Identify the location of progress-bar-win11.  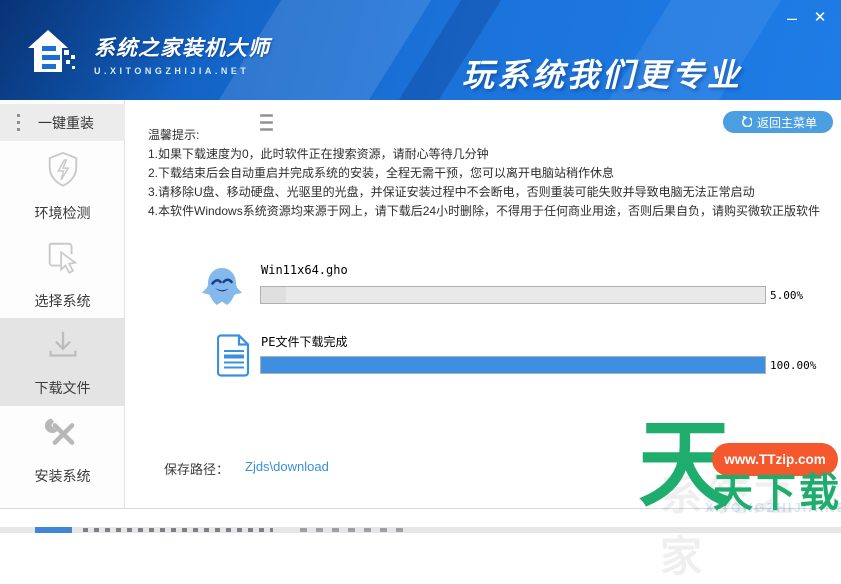
(513, 295).